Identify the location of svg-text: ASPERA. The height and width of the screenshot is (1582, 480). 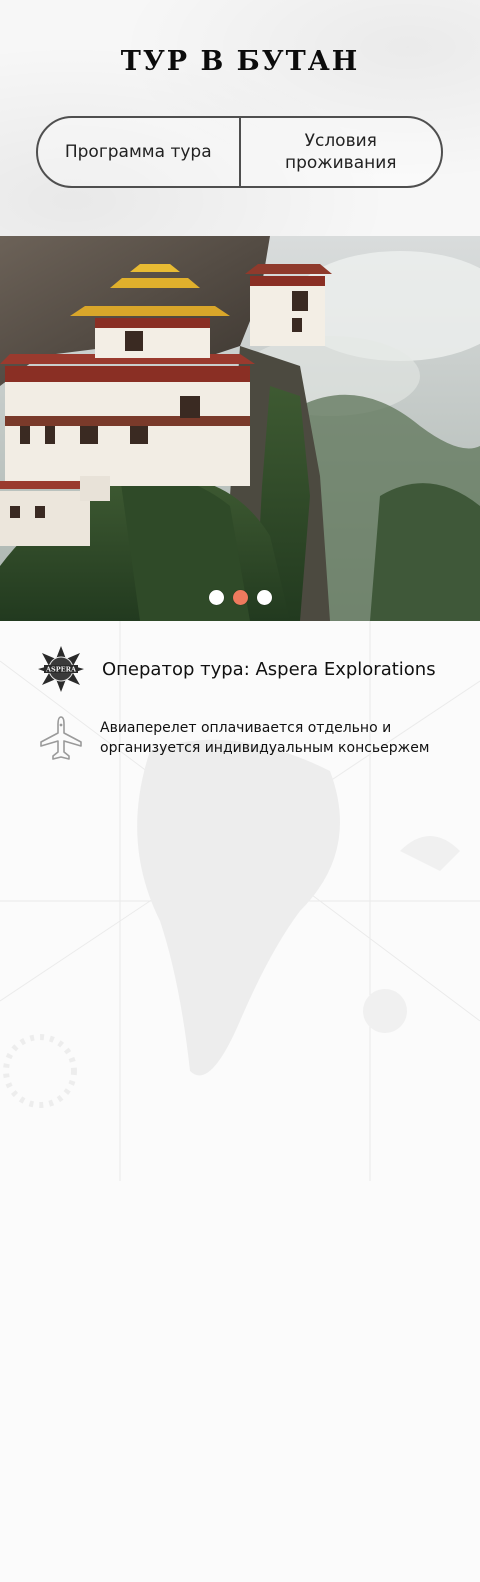
(61, 670).